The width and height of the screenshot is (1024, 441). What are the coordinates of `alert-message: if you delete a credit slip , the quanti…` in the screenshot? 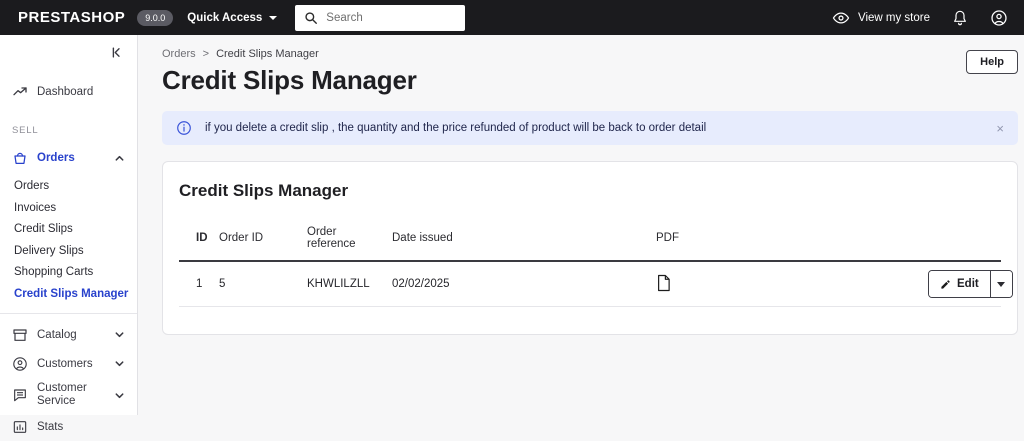 It's located at (456, 128).